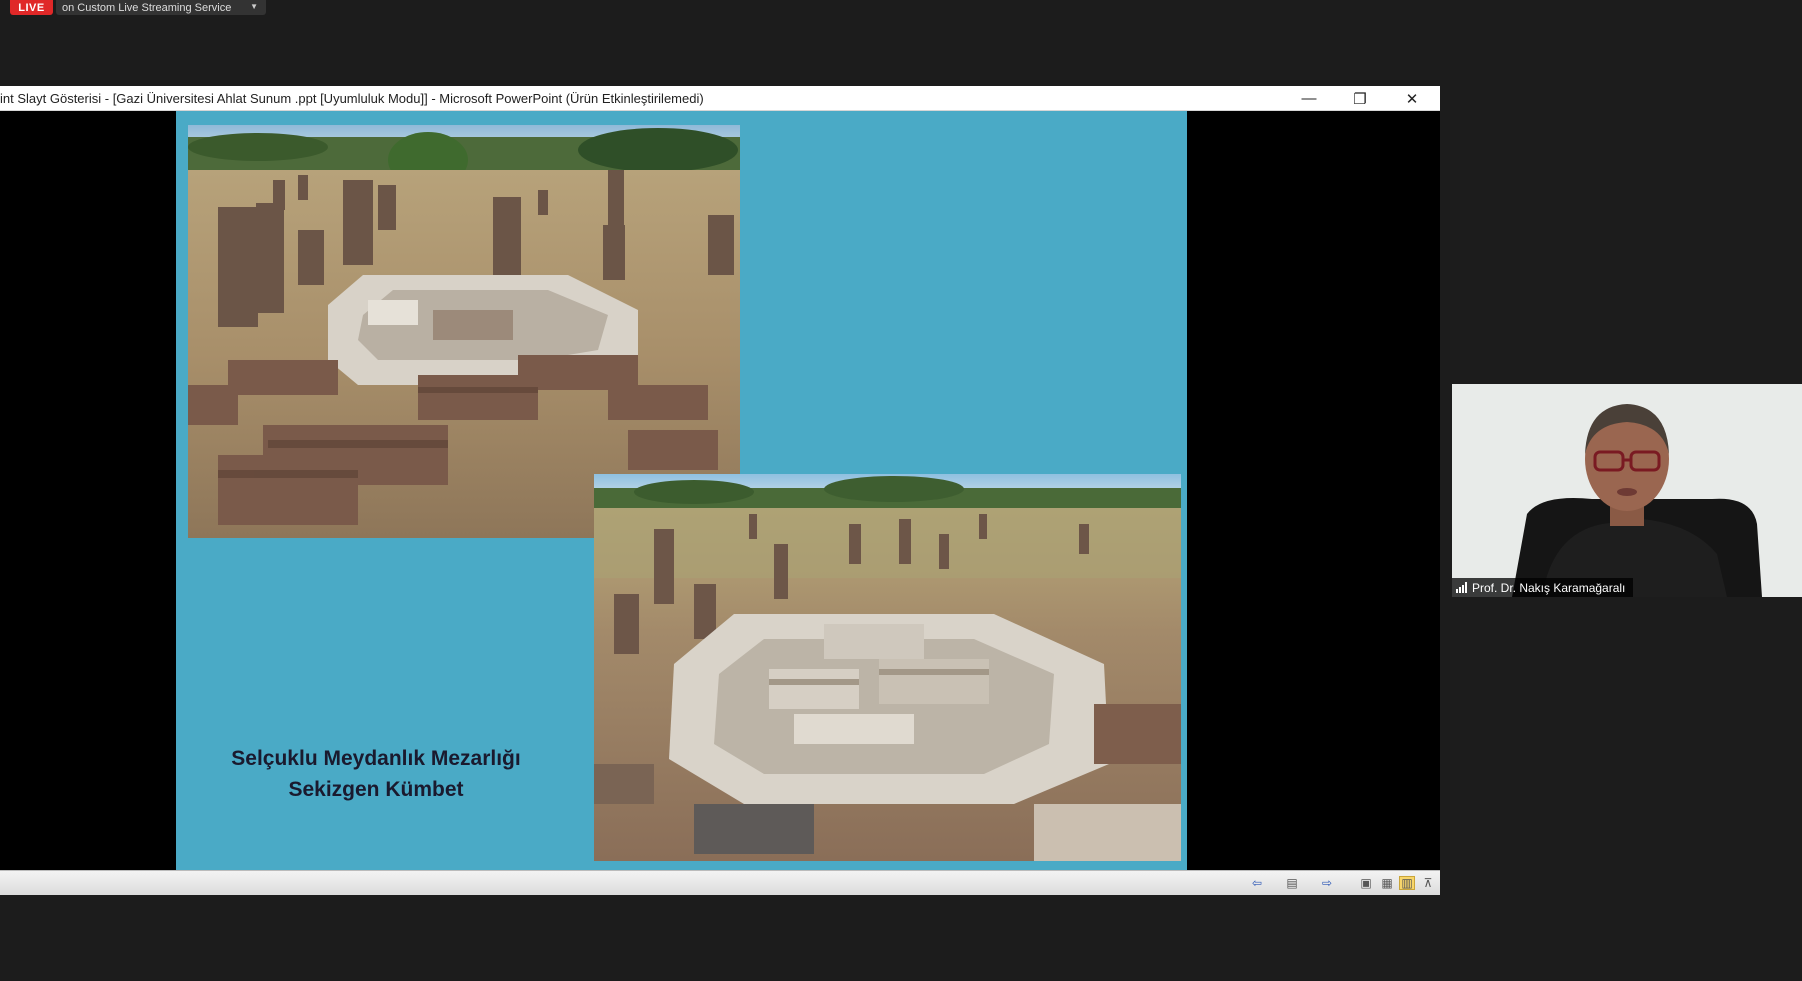  I want to click on live-badge: LIVE, so click(31, 7).